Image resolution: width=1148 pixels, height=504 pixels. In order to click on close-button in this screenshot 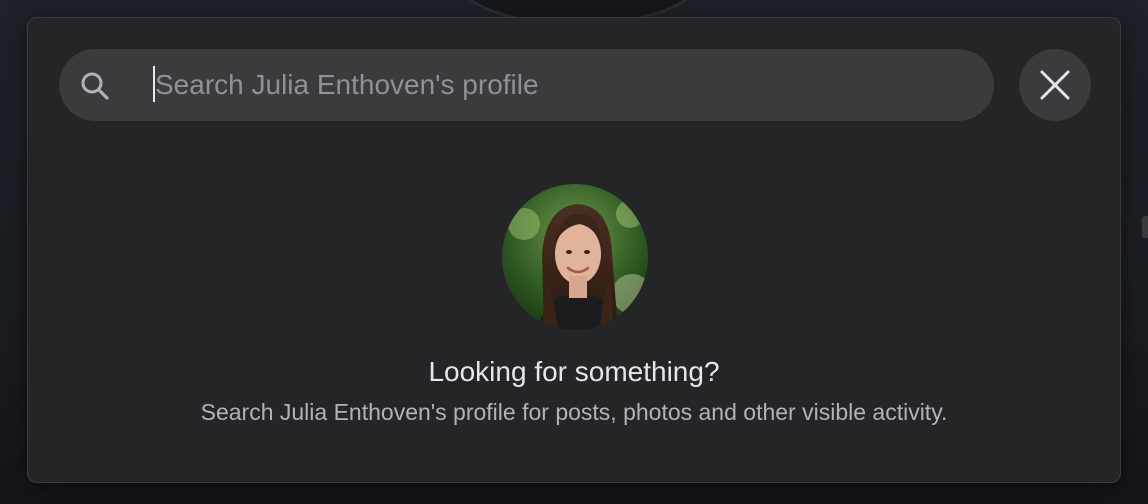, I will do `click(1055, 85)`.